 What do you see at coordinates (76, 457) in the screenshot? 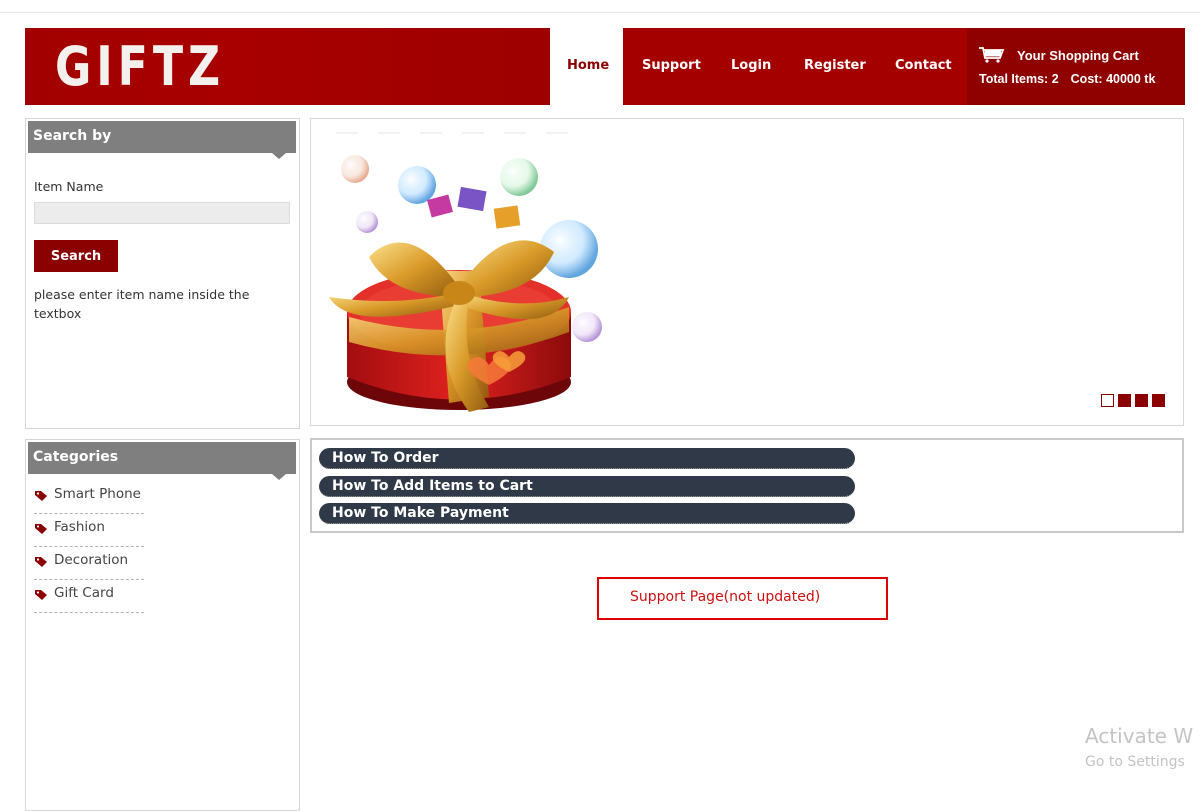
I see `categories-panel-title: Categories` at bounding box center [76, 457].